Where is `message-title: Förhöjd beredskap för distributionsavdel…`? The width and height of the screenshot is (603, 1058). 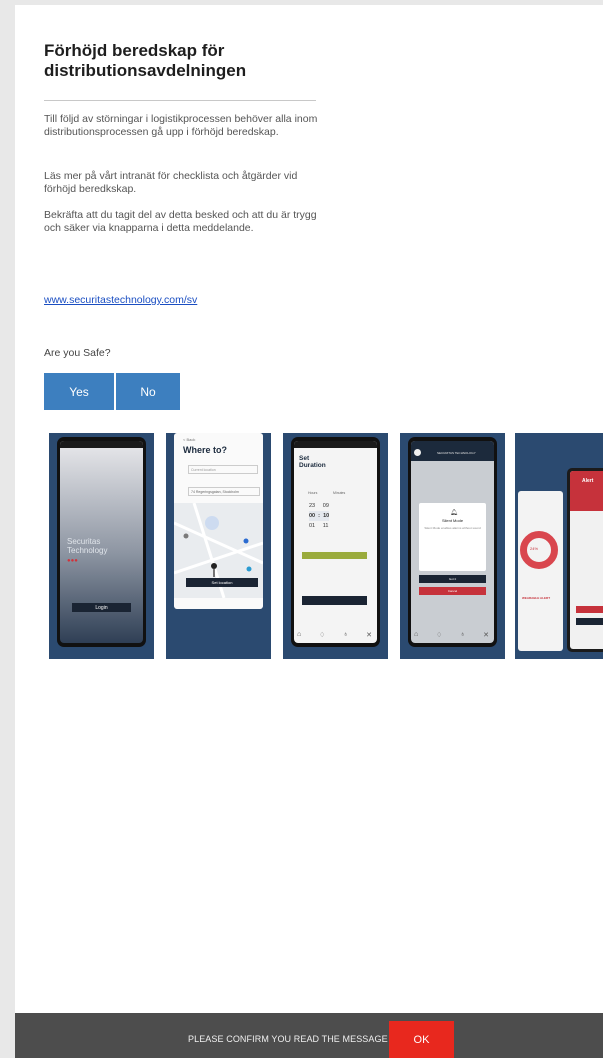 message-title: Förhöjd beredskap för distributionsavdel… is located at coordinates (145, 60).